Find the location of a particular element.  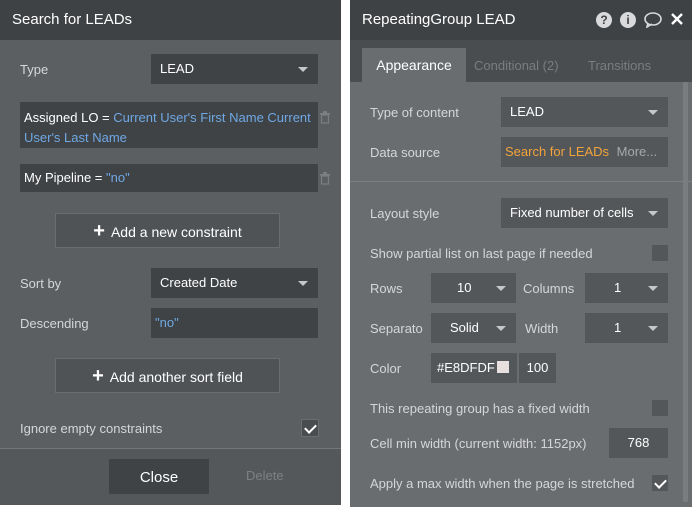

separator-label: Separato is located at coordinates (396, 328).